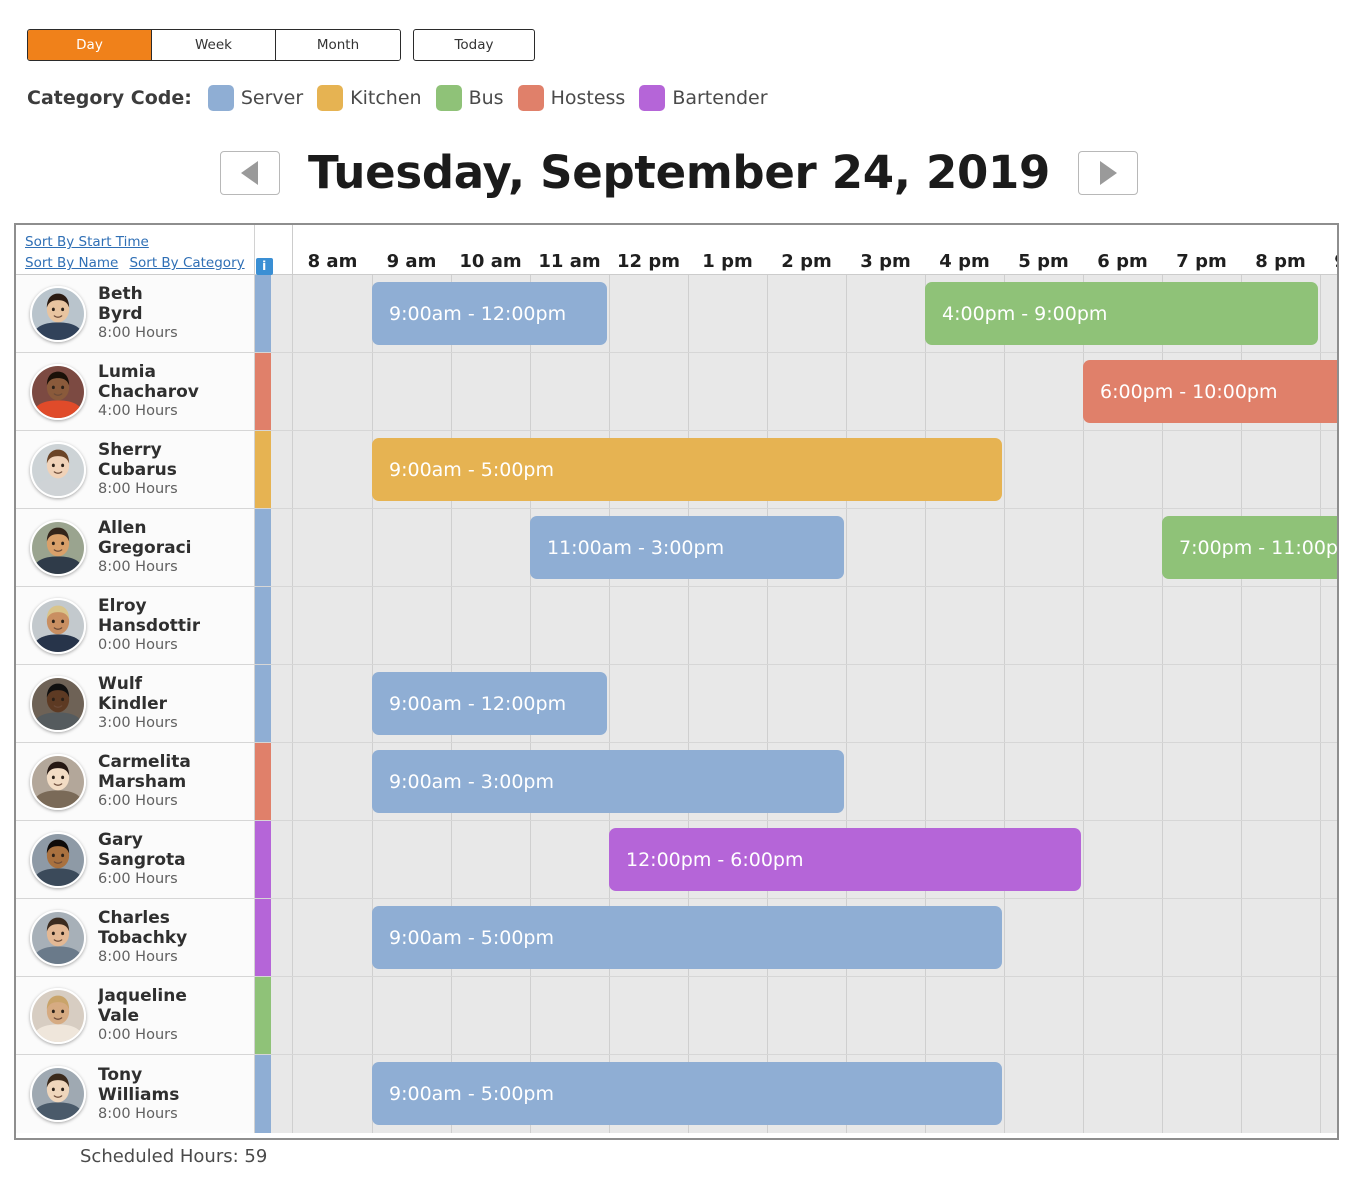  Describe the element at coordinates (135, 313) in the screenshot. I see `employee-info-cell: Beth Byrd 8:00 Hours` at that location.